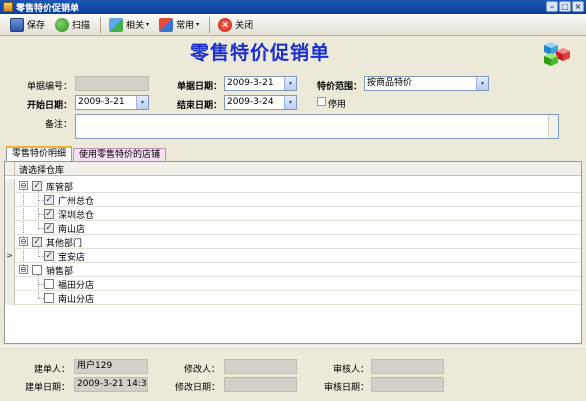 The height and width of the screenshot is (401, 586). What do you see at coordinates (293, 186) in the screenshot?
I see `tree-row: ⊖ ✓ 库管部` at bounding box center [293, 186].